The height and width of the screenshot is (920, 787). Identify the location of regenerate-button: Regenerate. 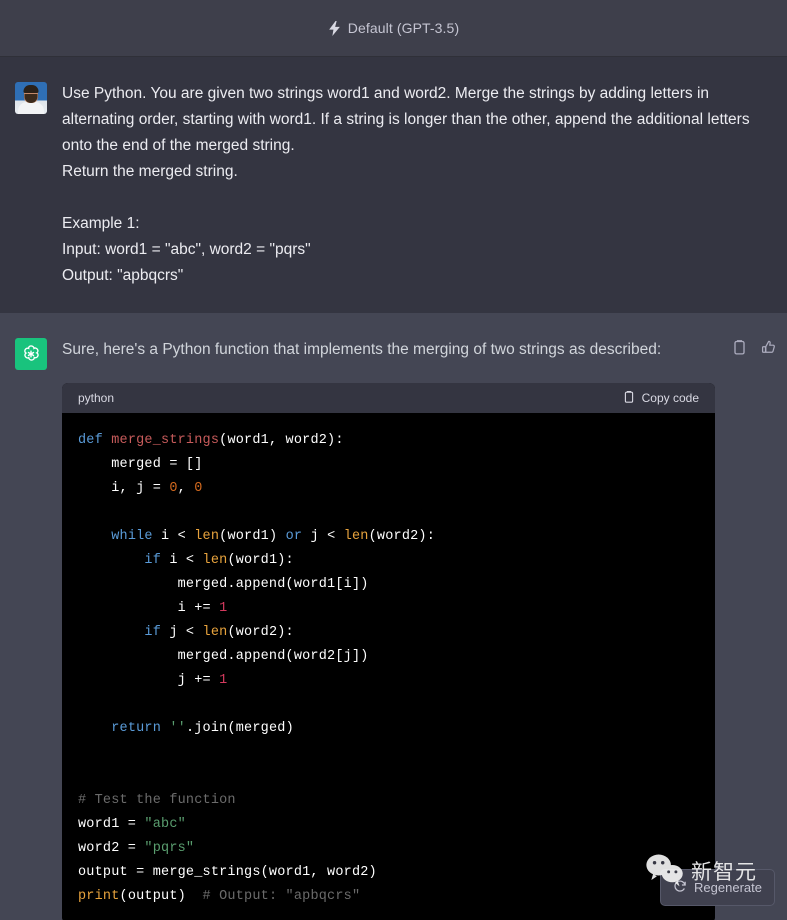
(717, 887).